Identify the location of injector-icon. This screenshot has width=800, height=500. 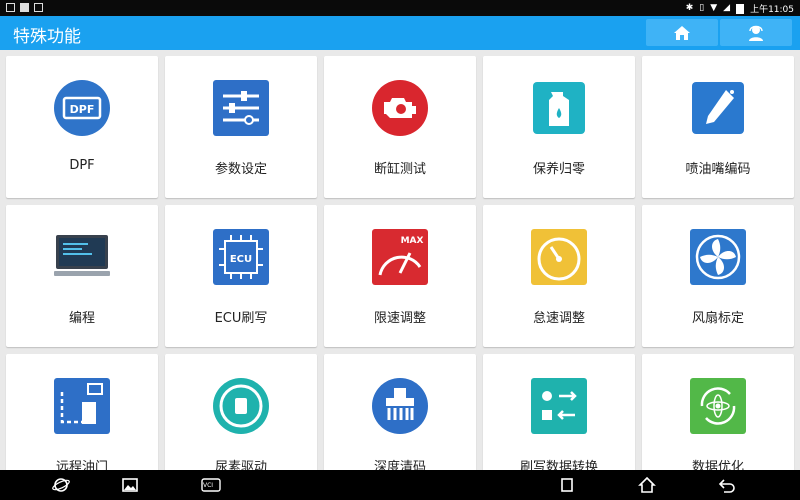
(718, 108).